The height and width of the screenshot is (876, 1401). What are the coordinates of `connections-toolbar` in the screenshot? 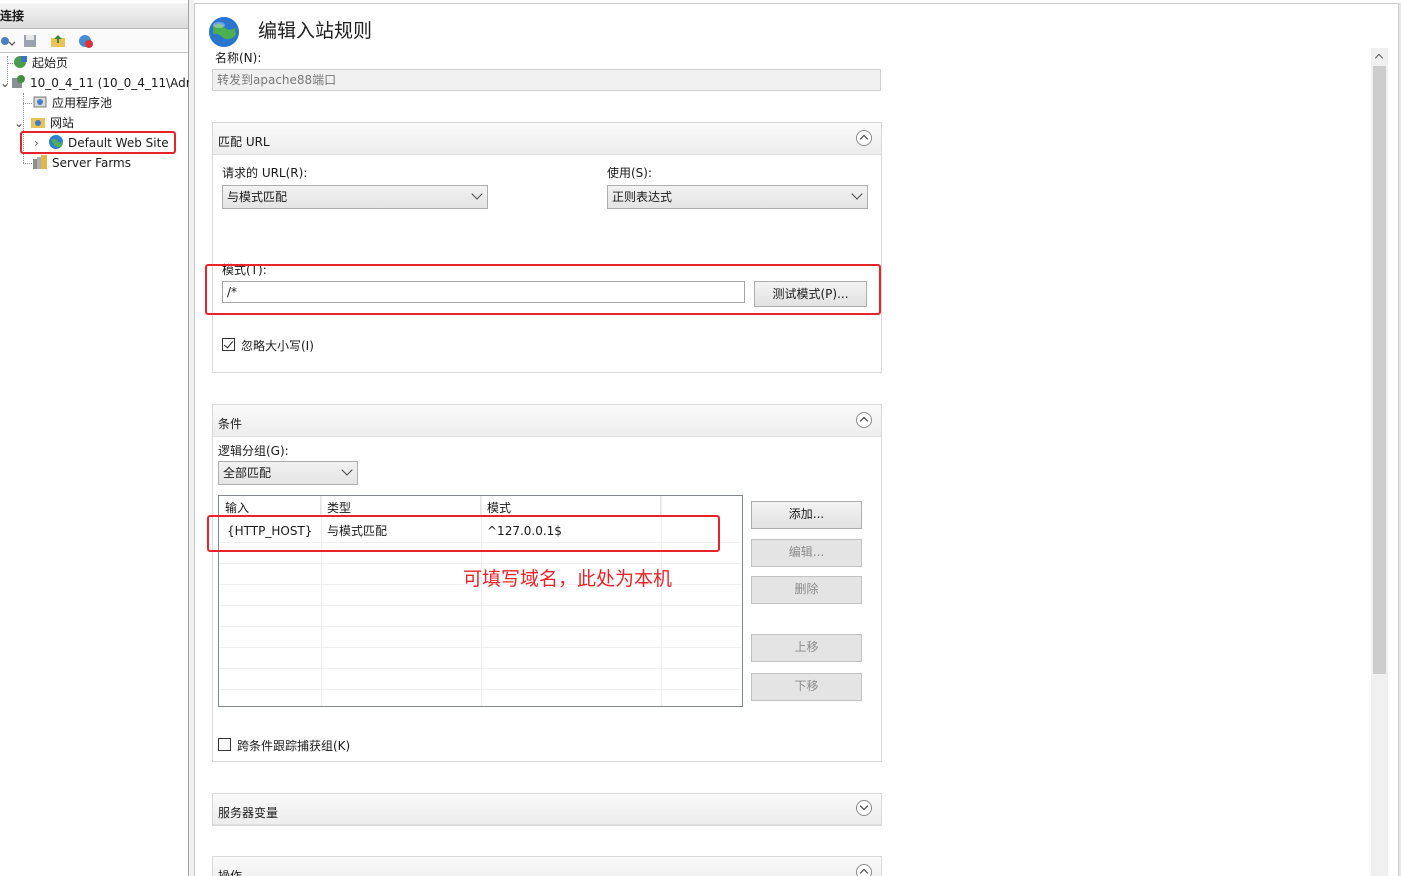 It's located at (94, 41).